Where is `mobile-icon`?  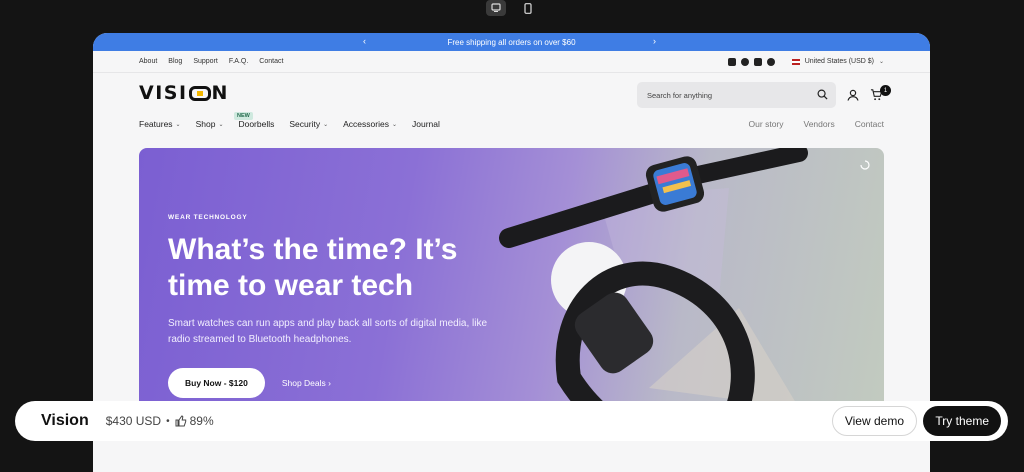 mobile-icon is located at coordinates (528, 8).